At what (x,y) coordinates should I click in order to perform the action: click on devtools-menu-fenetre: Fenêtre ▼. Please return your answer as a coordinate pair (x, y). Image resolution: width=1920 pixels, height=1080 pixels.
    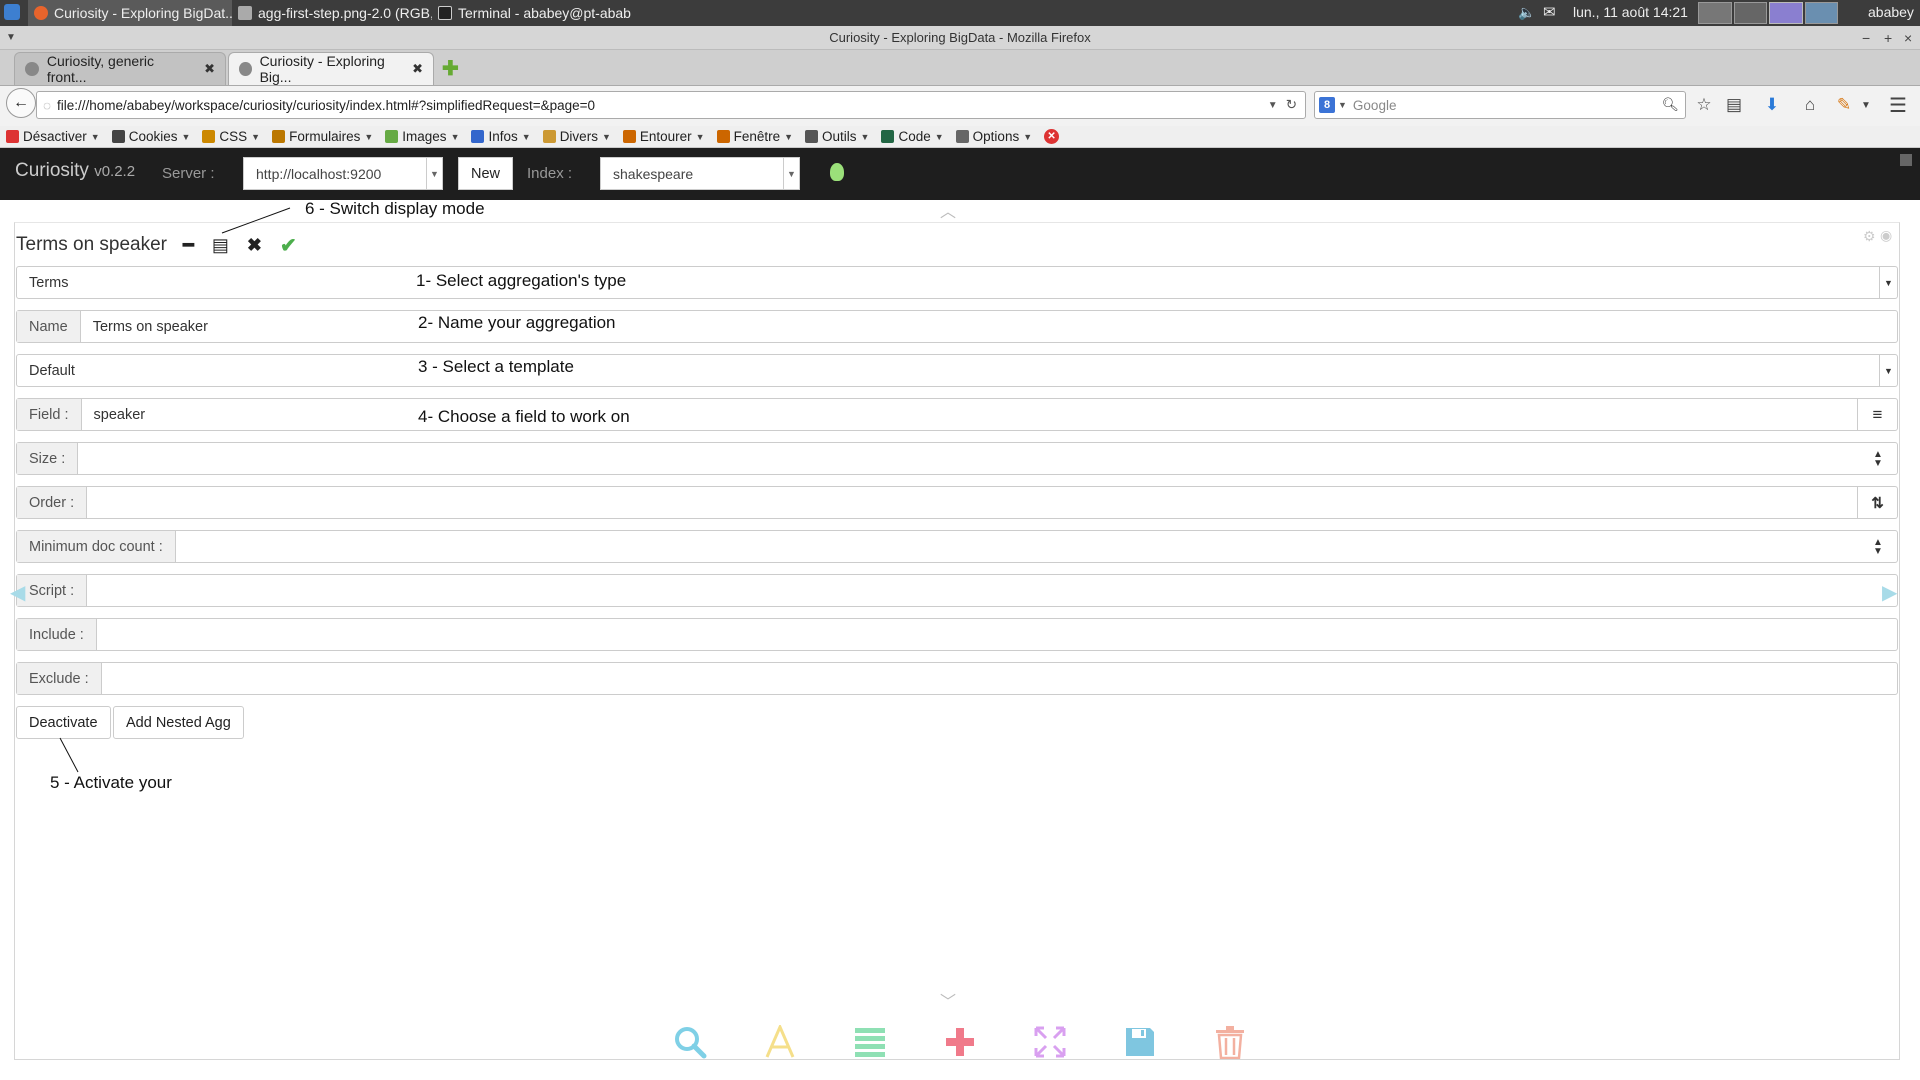
    Looking at the image, I should click on (754, 136).